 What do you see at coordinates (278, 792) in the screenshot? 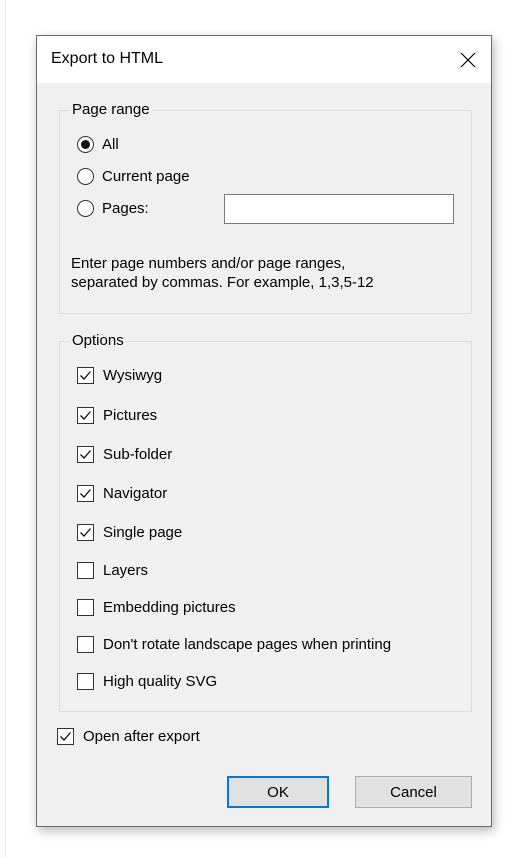
I see `ok-button: OK` at bounding box center [278, 792].